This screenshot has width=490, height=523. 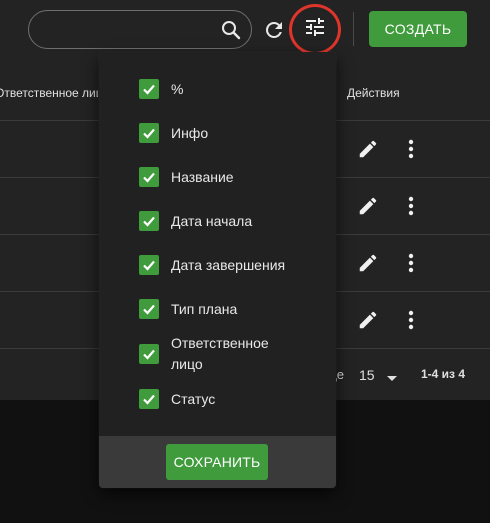 I want to click on menu-item-plan-type: Тип плана, so click(x=211, y=309).